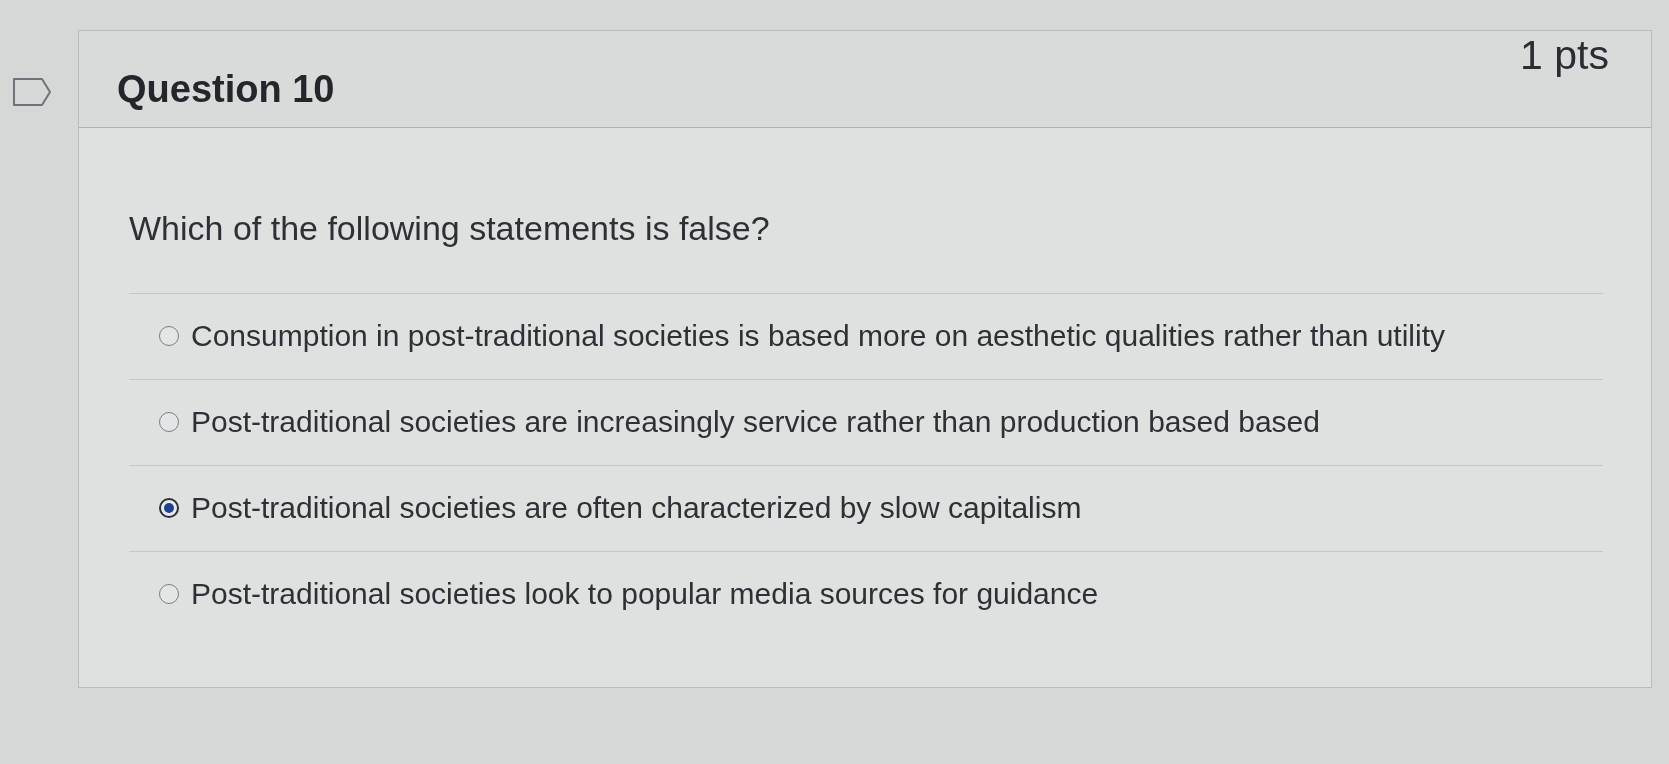 The height and width of the screenshot is (764, 1669). I want to click on answer-label: Post-traditional societies are increasingly service rather than production based based, so click(755, 422).